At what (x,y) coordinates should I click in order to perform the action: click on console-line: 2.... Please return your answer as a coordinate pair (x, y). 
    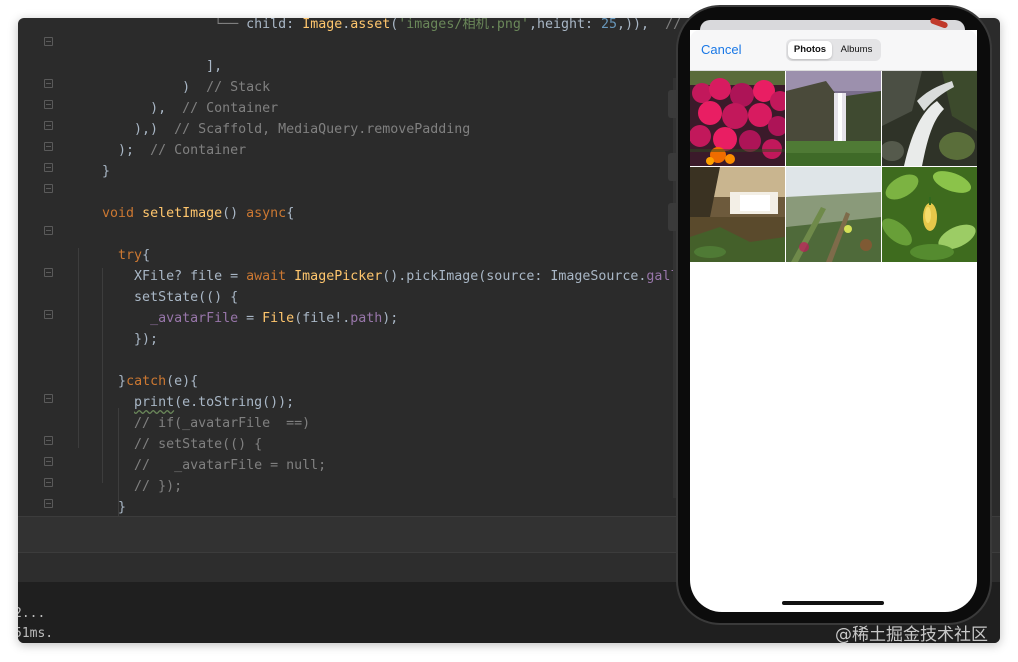
    Looking at the image, I should click on (32, 613).